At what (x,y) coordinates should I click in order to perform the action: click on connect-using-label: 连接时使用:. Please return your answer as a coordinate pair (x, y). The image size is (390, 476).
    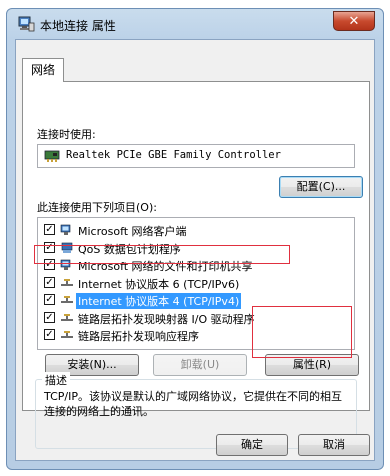
    Looking at the image, I should click on (66, 134).